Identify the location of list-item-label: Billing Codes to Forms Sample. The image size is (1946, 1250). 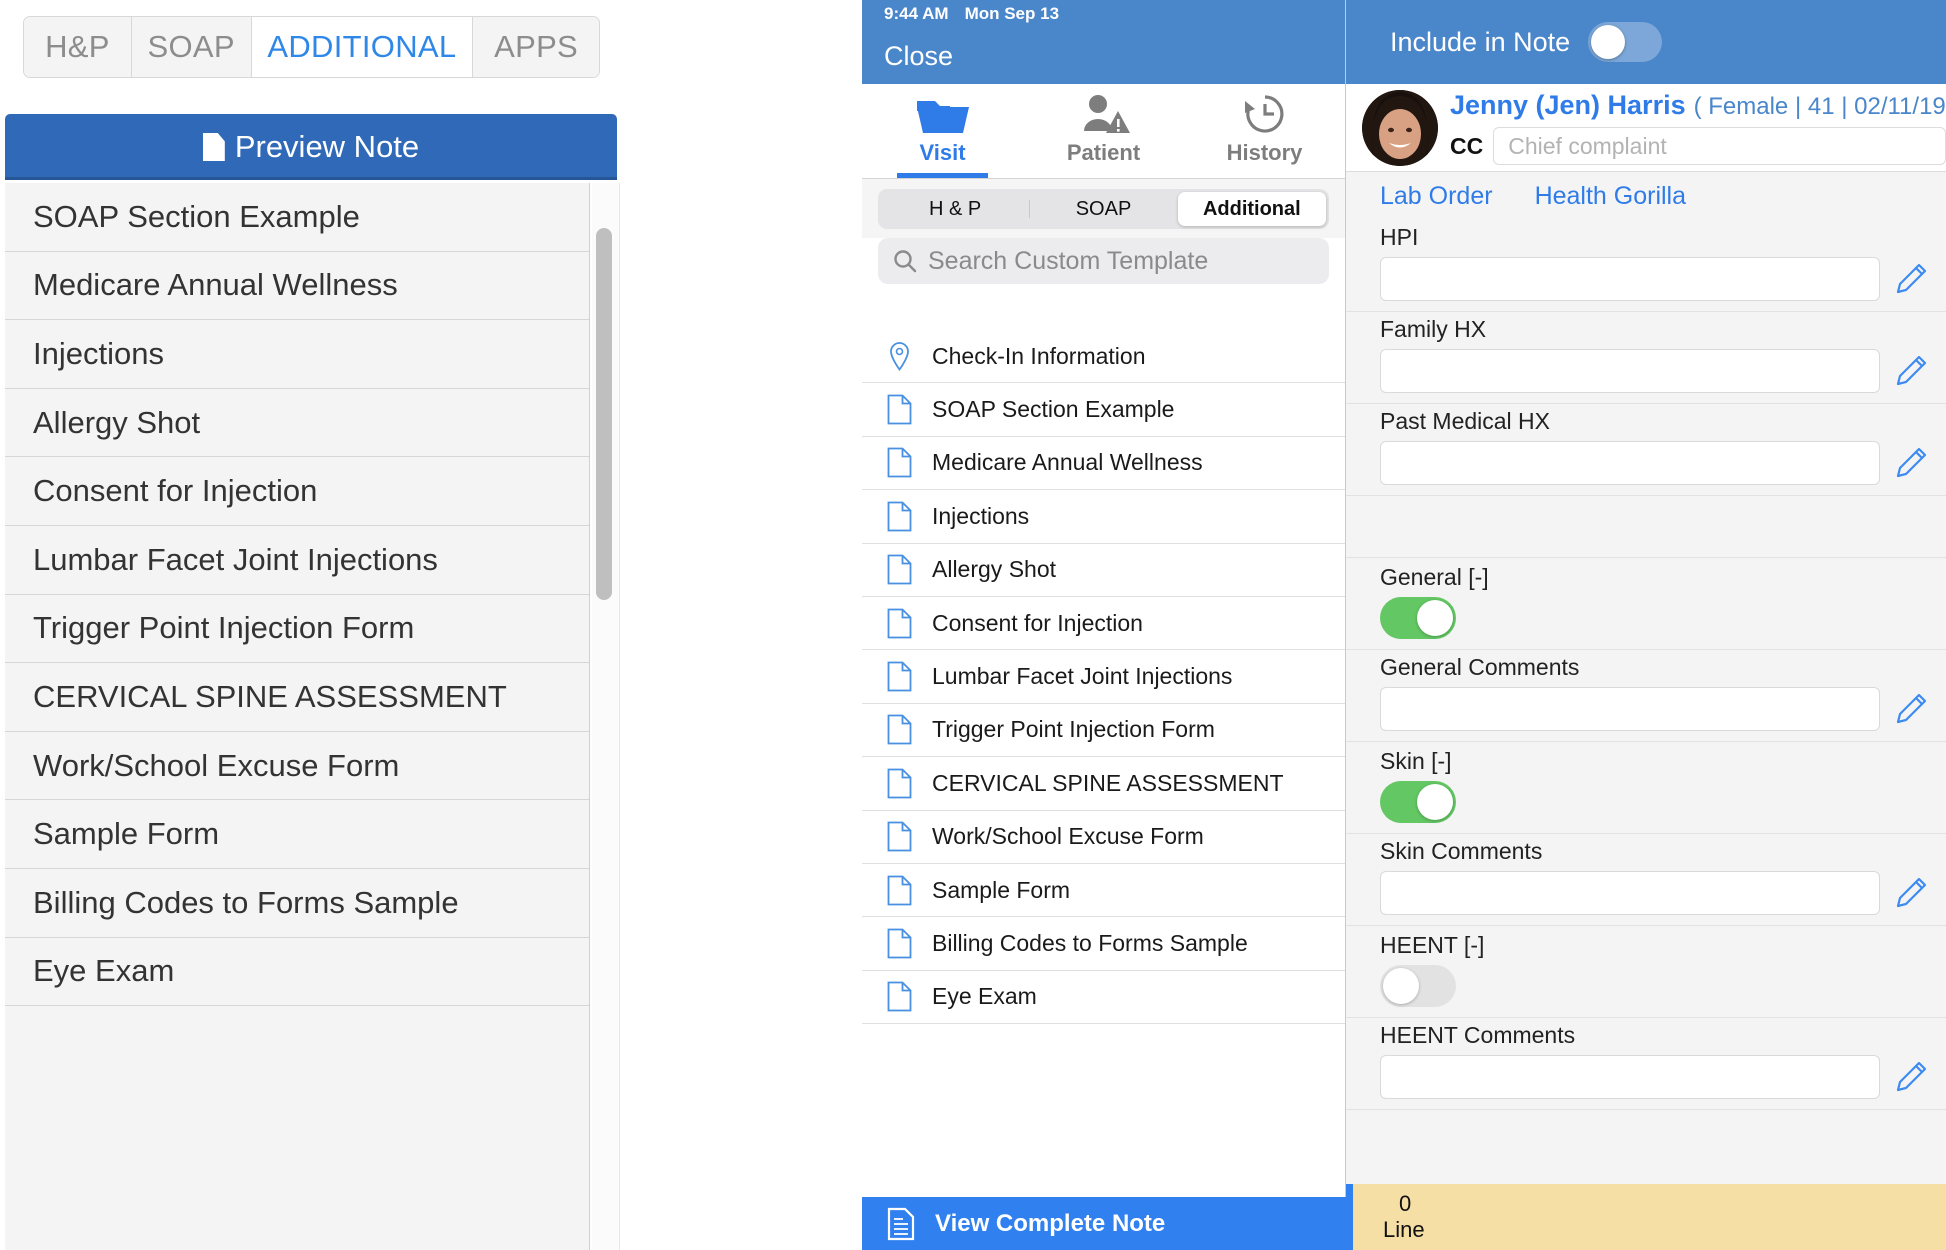
(246, 902).